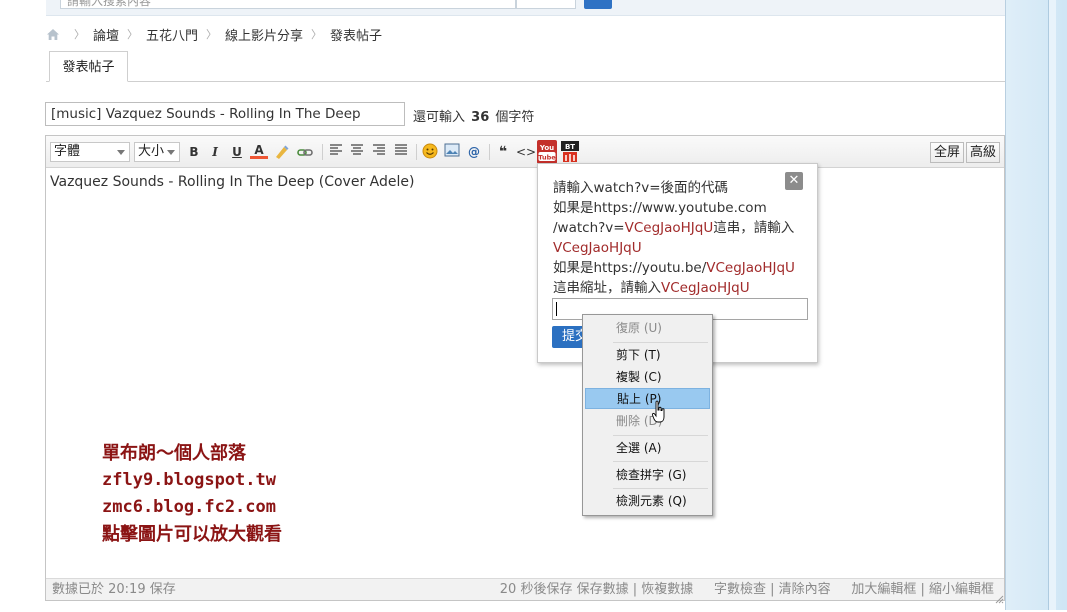 Image resolution: width=1067 pixels, height=612 pixels. Describe the element at coordinates (215, 152) in the screenshot. I see `italic-button: I` at that location.